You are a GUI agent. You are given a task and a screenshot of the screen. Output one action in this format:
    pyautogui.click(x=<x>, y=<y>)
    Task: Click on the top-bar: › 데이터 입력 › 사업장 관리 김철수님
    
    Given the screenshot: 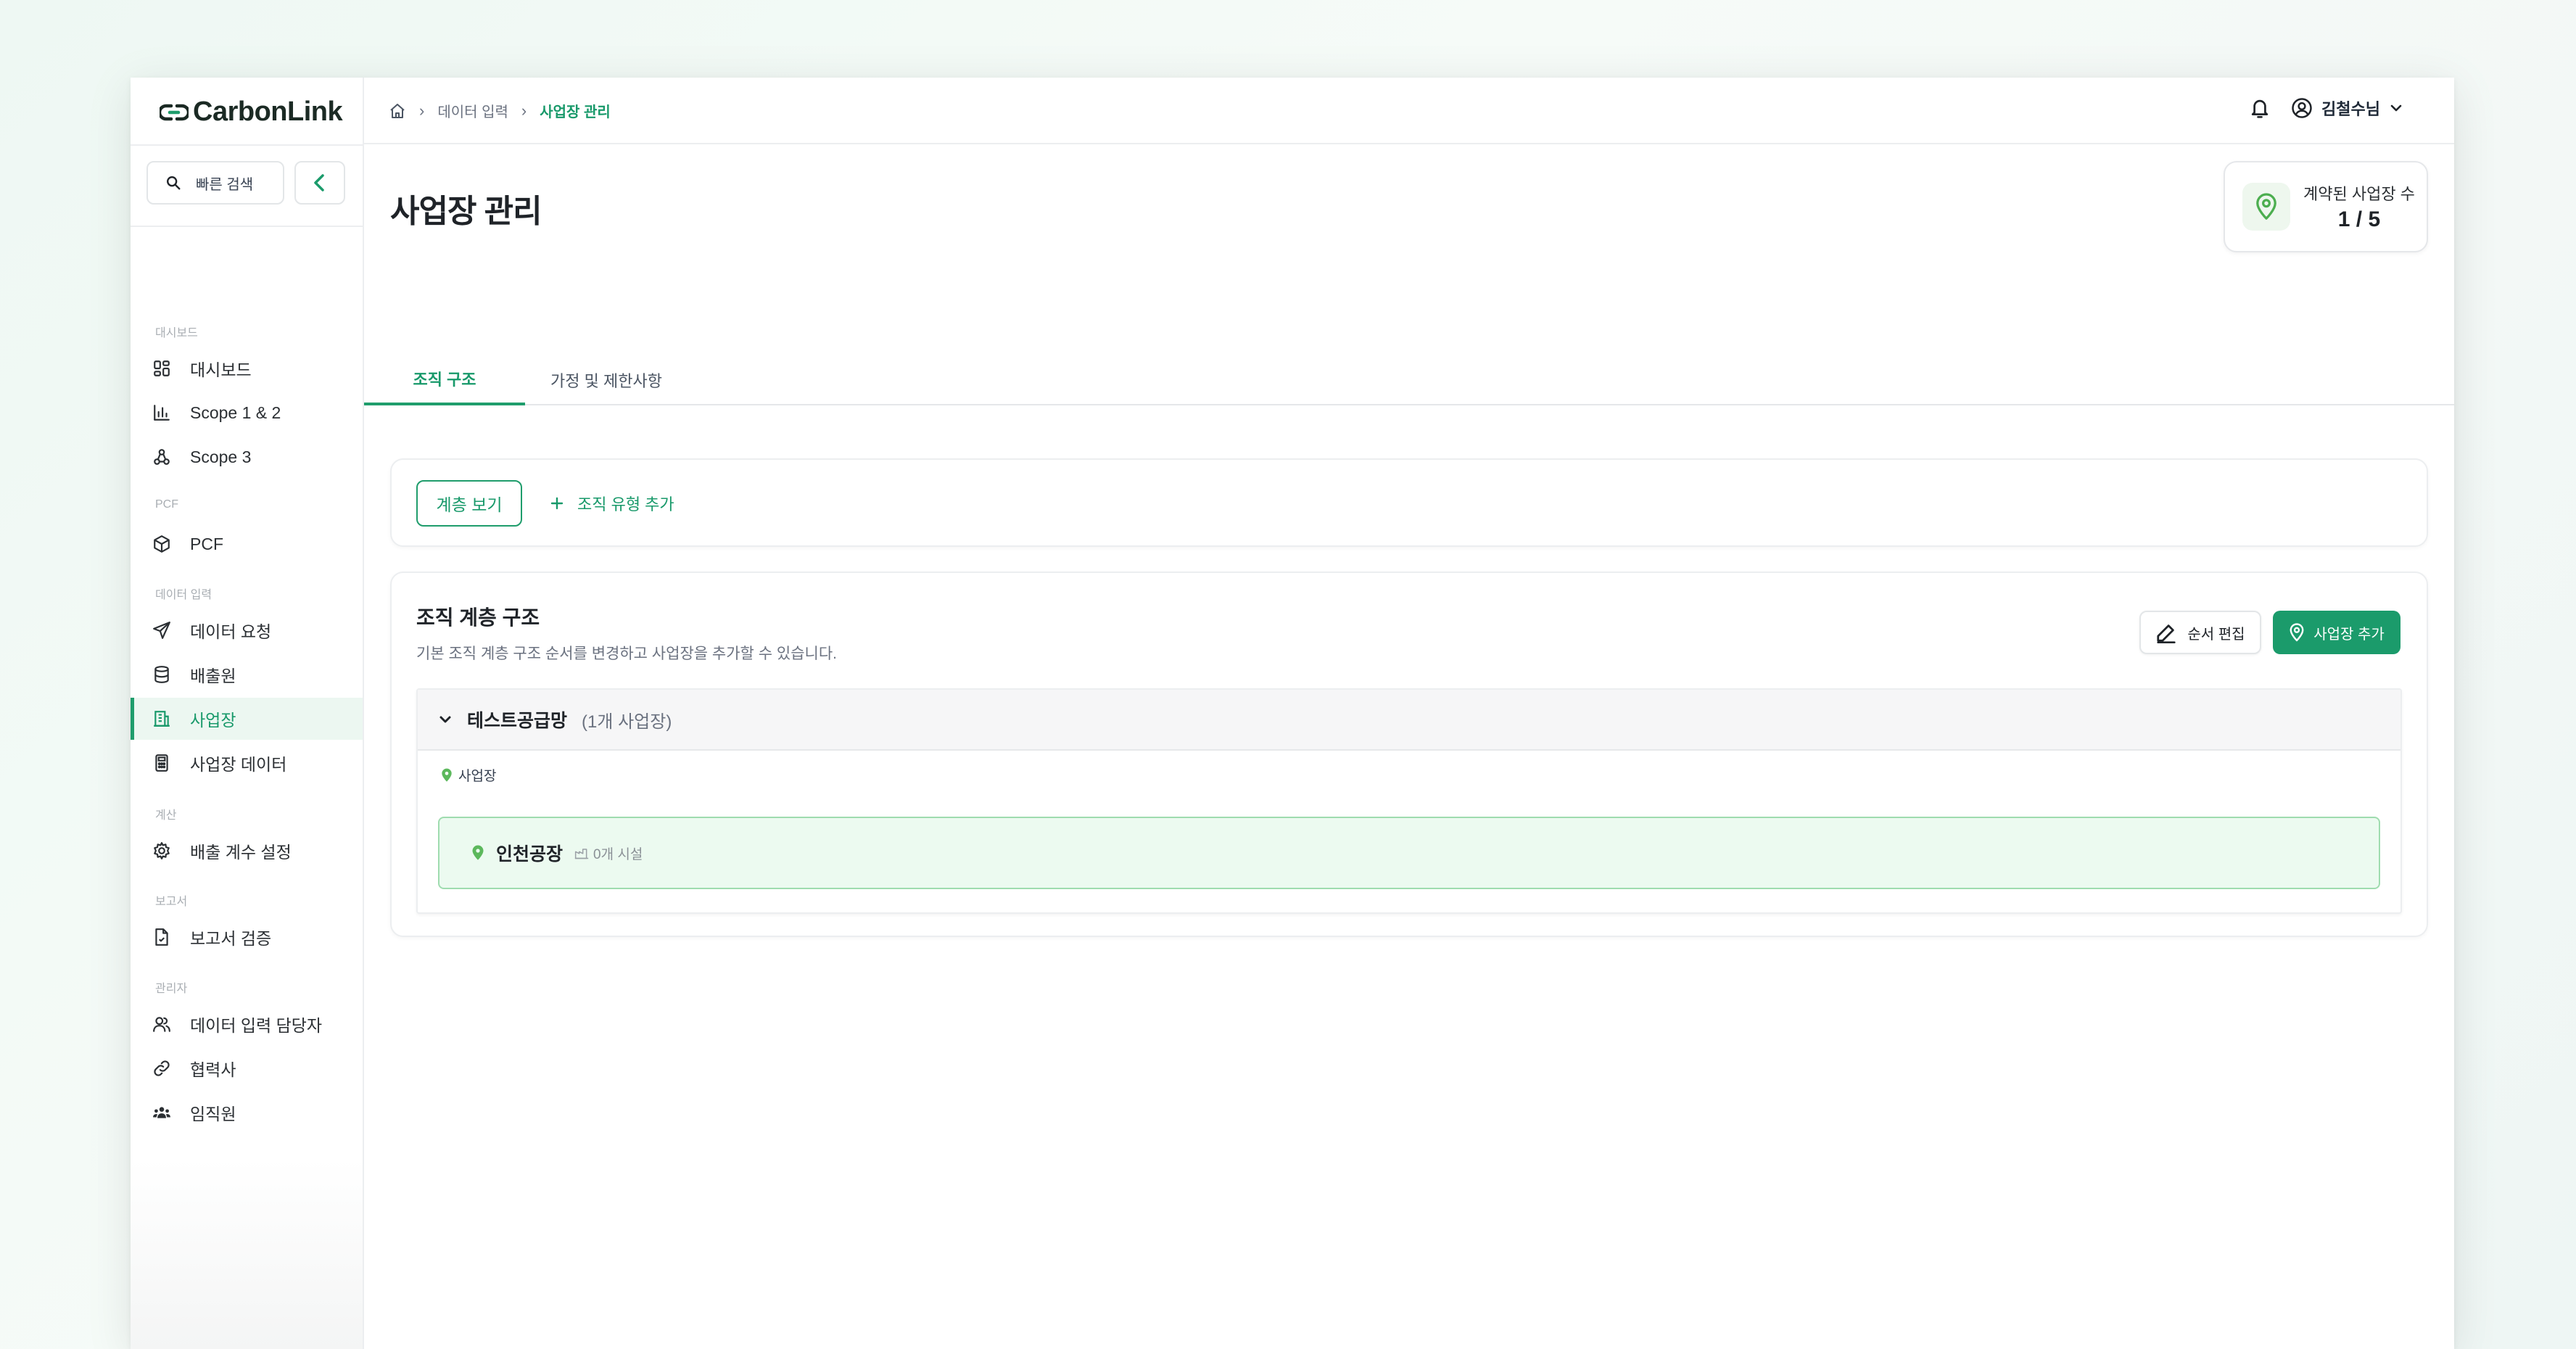 What is the action you would take?
    pyautogui.click(x=1409, y=111)
    